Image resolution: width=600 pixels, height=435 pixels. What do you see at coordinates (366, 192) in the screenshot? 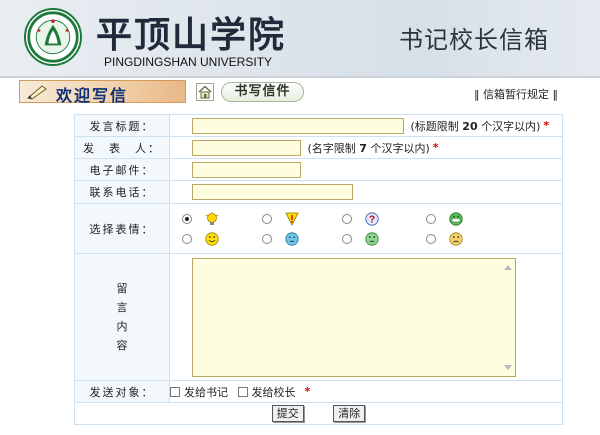
I see `phone-cell` at bounding box center [366, 192].